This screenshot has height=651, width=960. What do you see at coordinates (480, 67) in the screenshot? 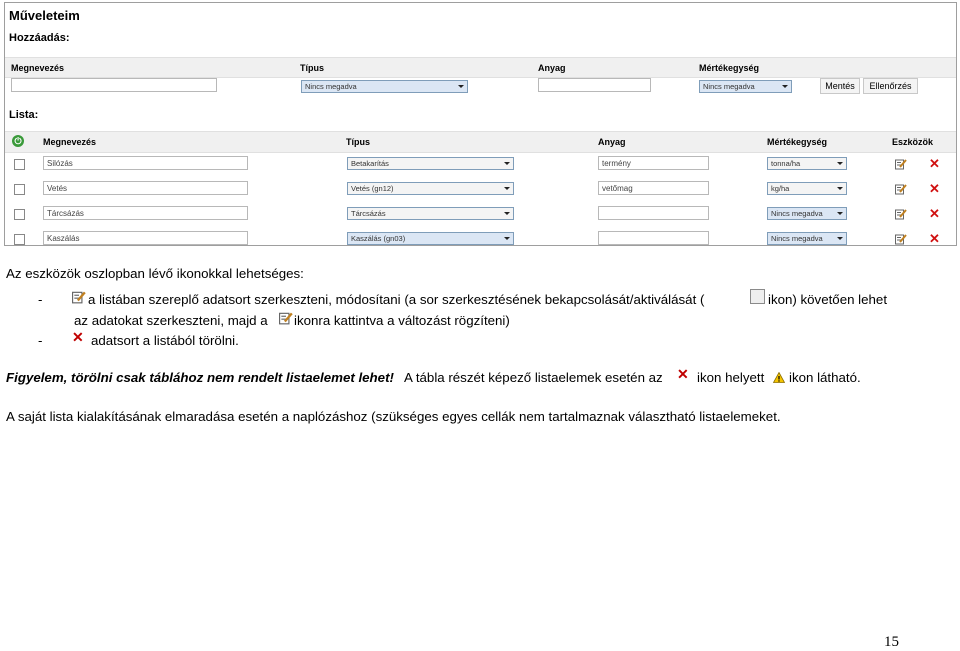
I see `add-header-bar: Megnevezés Típus Anyag Mértékegység` at bounding box center [480, 67].